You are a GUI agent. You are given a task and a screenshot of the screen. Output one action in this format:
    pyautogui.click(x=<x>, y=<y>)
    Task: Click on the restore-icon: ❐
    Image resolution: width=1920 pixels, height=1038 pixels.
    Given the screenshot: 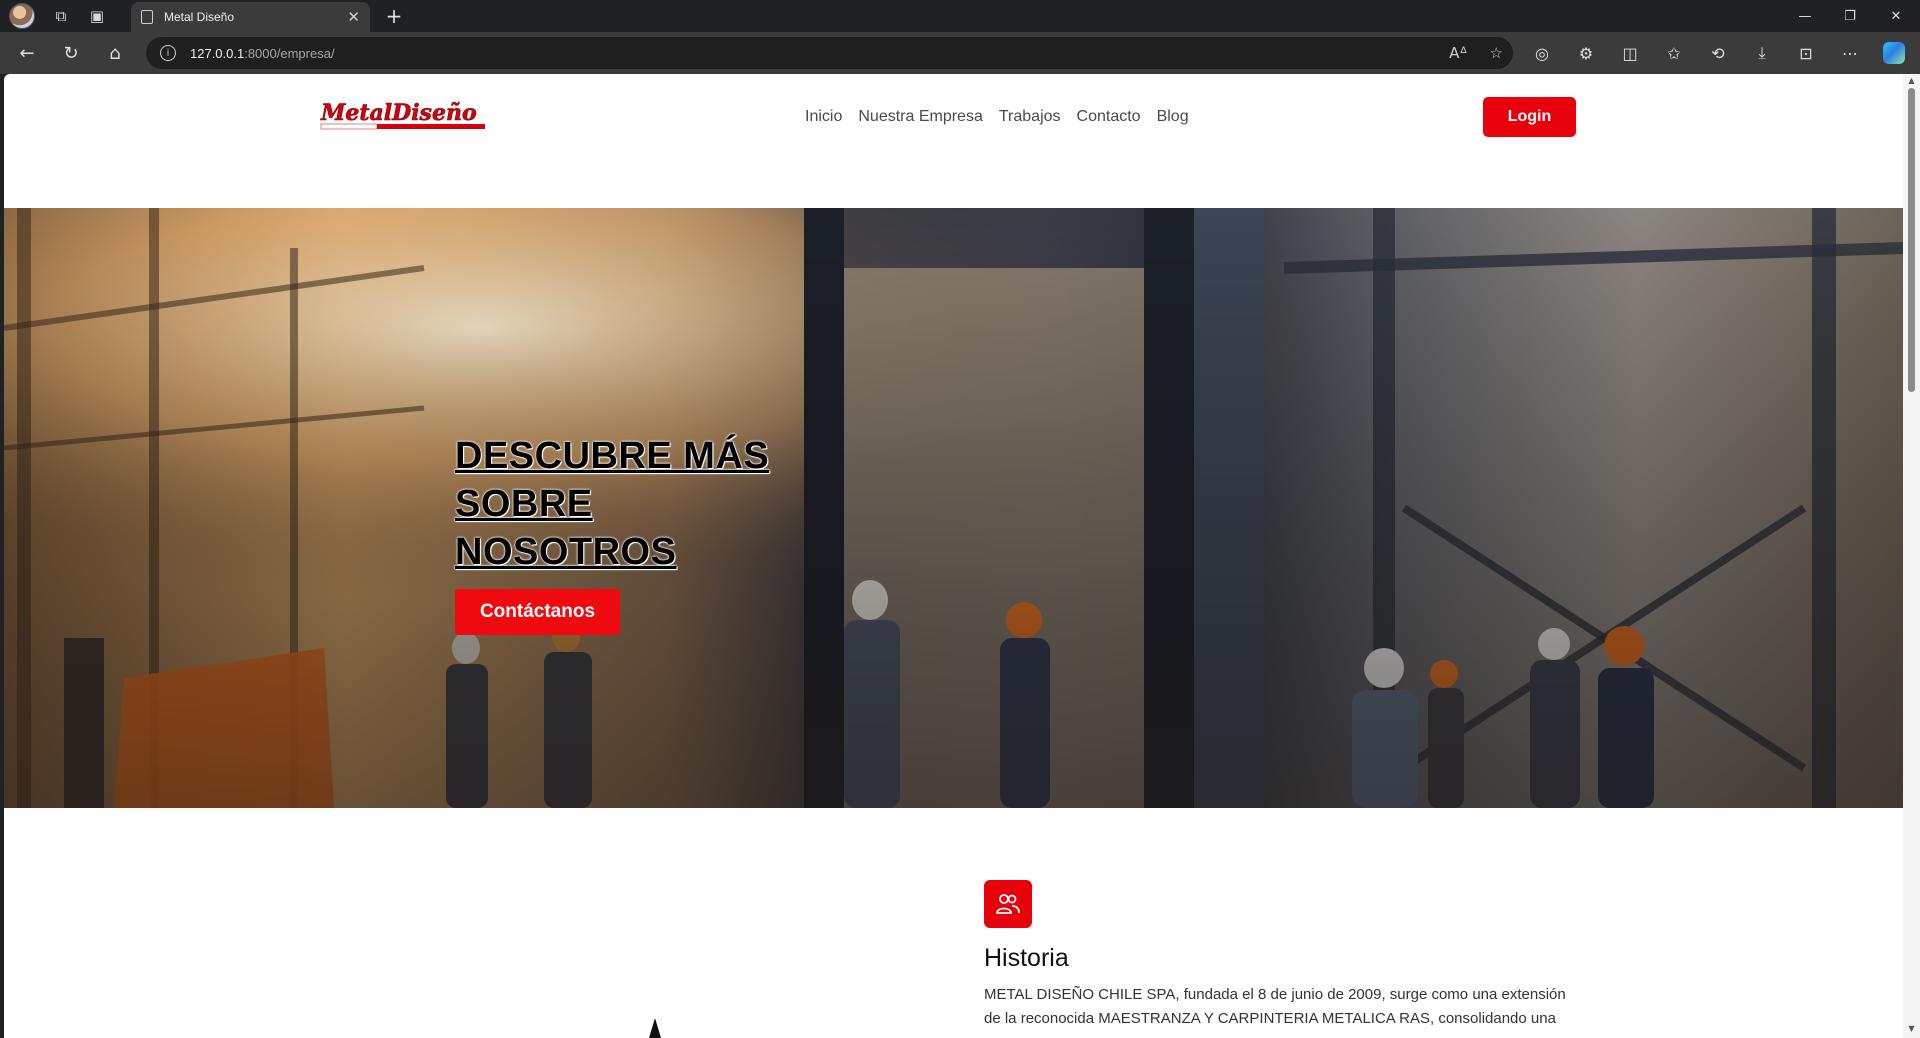 What is the action you would take?
    pyautogui.click(x=1850, y=16)
    